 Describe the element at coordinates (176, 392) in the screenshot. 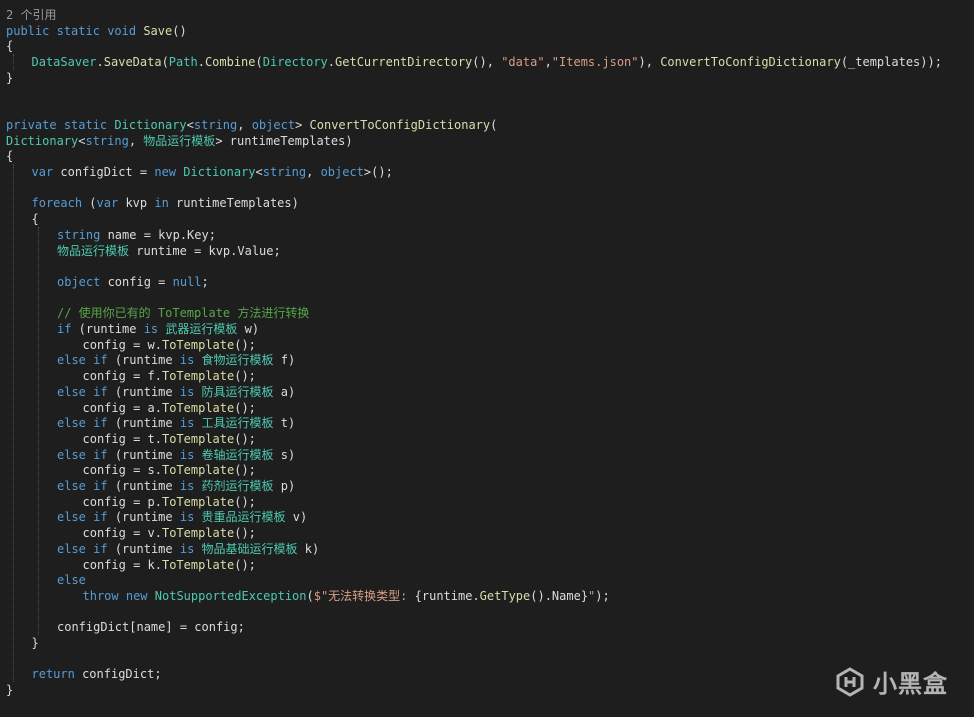

I see `code-line: else if (runtime is 防具运行模板 a)` at that location.